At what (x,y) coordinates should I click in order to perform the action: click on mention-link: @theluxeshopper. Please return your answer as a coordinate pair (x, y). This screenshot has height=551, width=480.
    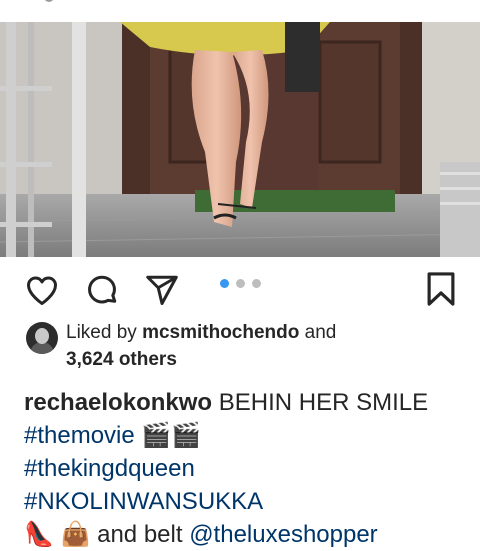
    Looking at the image, I should click on (283, 534).